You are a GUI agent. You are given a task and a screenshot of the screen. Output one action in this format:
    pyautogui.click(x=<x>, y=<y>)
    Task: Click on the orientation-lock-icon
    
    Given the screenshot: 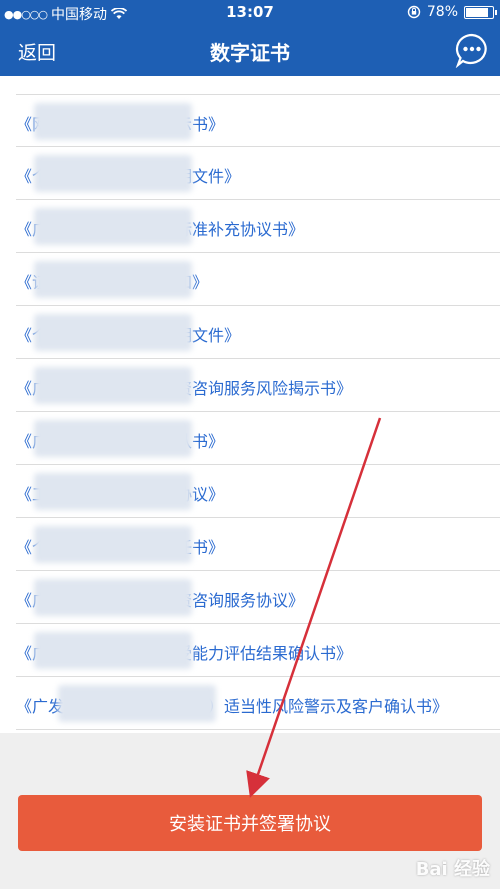 What is the action you would take?
    pyautogui.click(x=414, y=12)
    